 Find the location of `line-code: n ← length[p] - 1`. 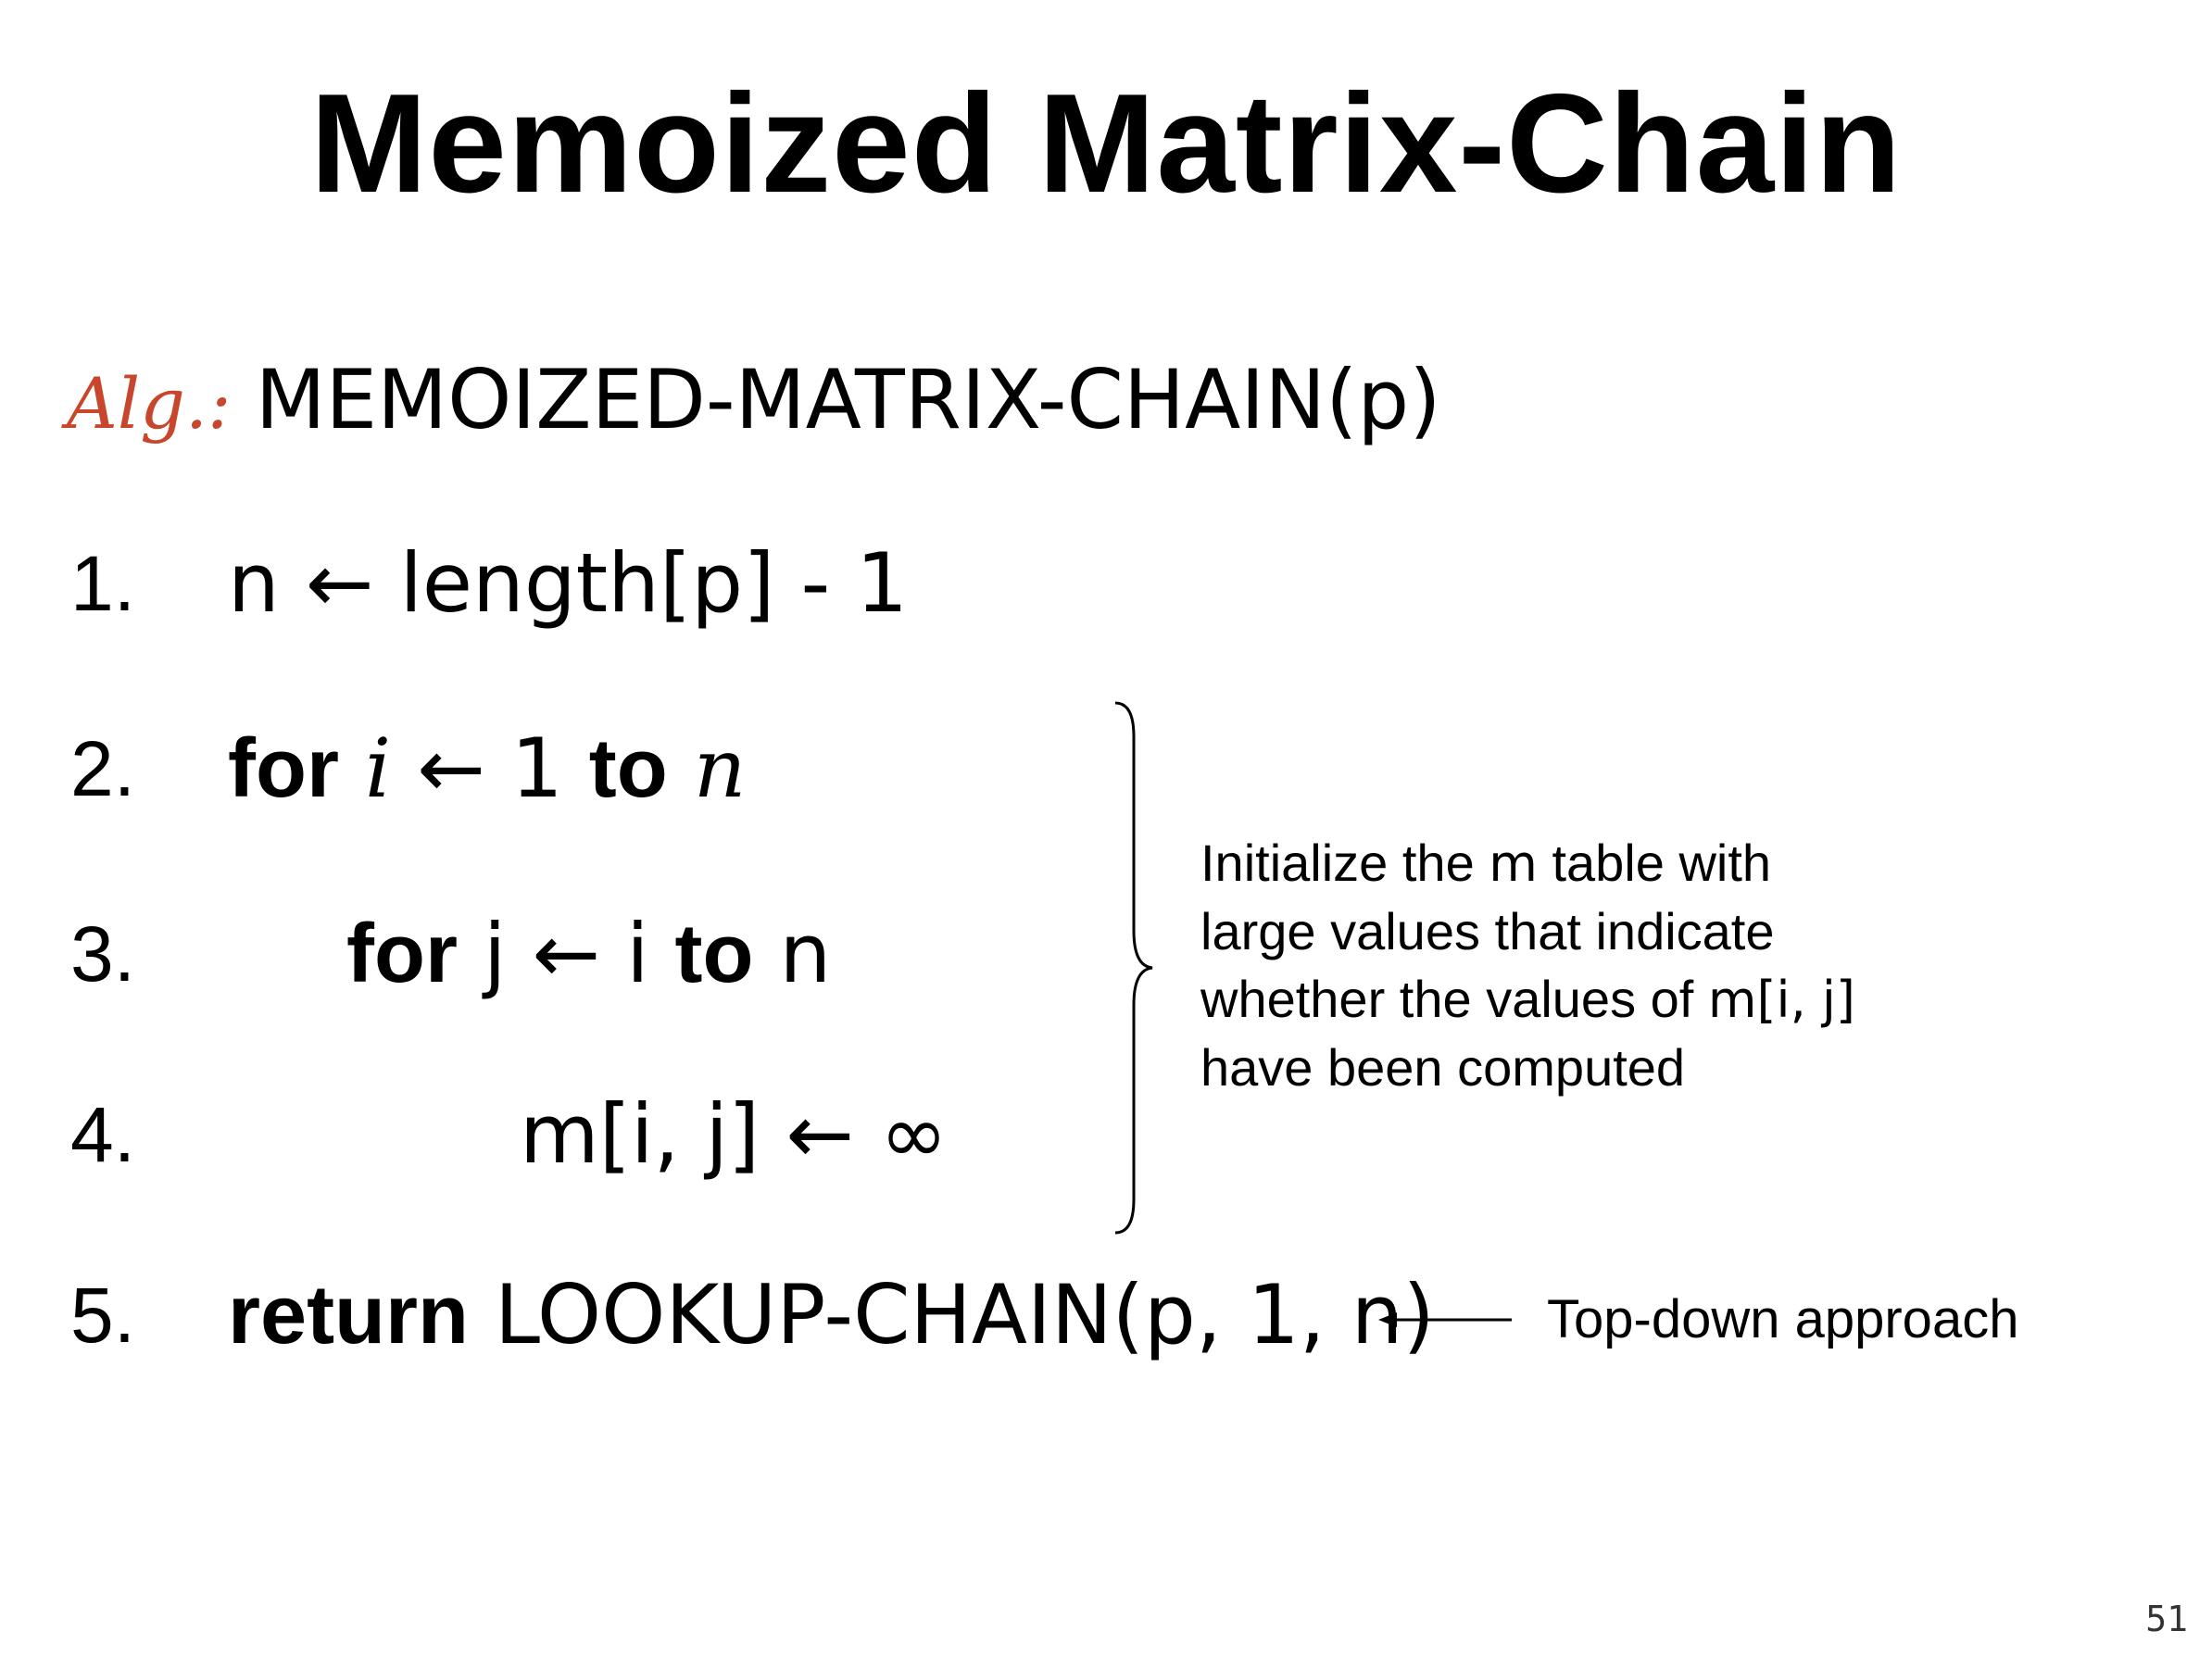

line-code: n ← length[p] - 1 is located at coordinates (569, 583).